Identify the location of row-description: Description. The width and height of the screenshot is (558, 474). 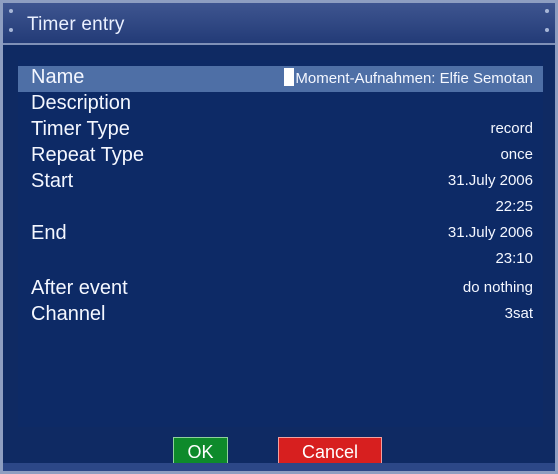
(280, 105).